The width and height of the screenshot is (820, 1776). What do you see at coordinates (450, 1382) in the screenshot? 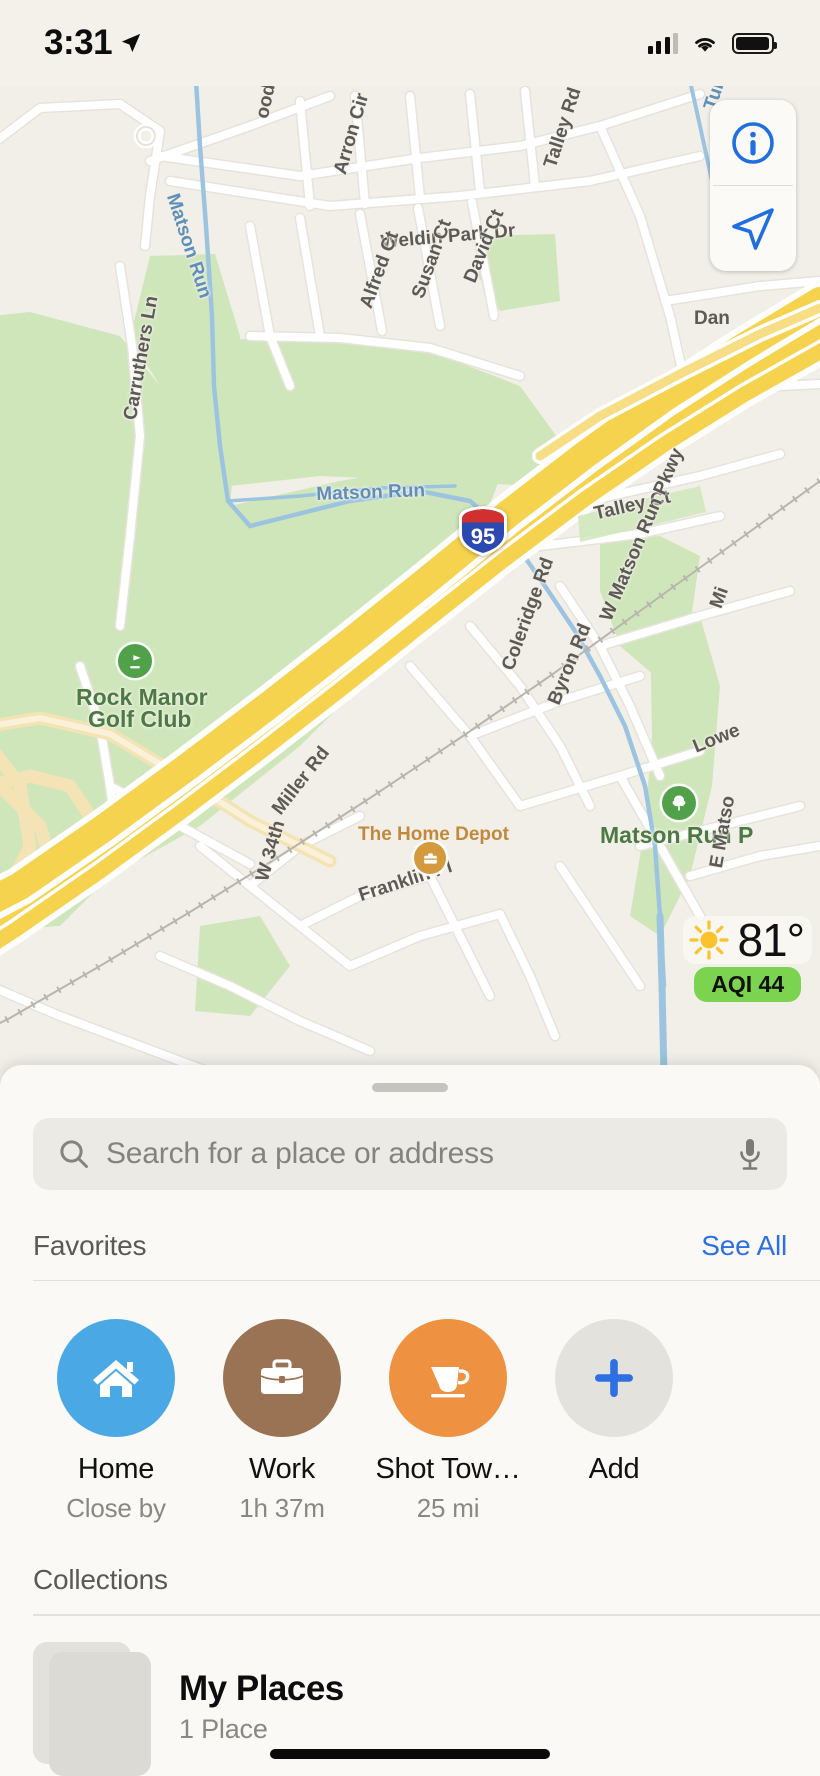
I see `coffee-cup-icon` at bounding box center [450, 1382].